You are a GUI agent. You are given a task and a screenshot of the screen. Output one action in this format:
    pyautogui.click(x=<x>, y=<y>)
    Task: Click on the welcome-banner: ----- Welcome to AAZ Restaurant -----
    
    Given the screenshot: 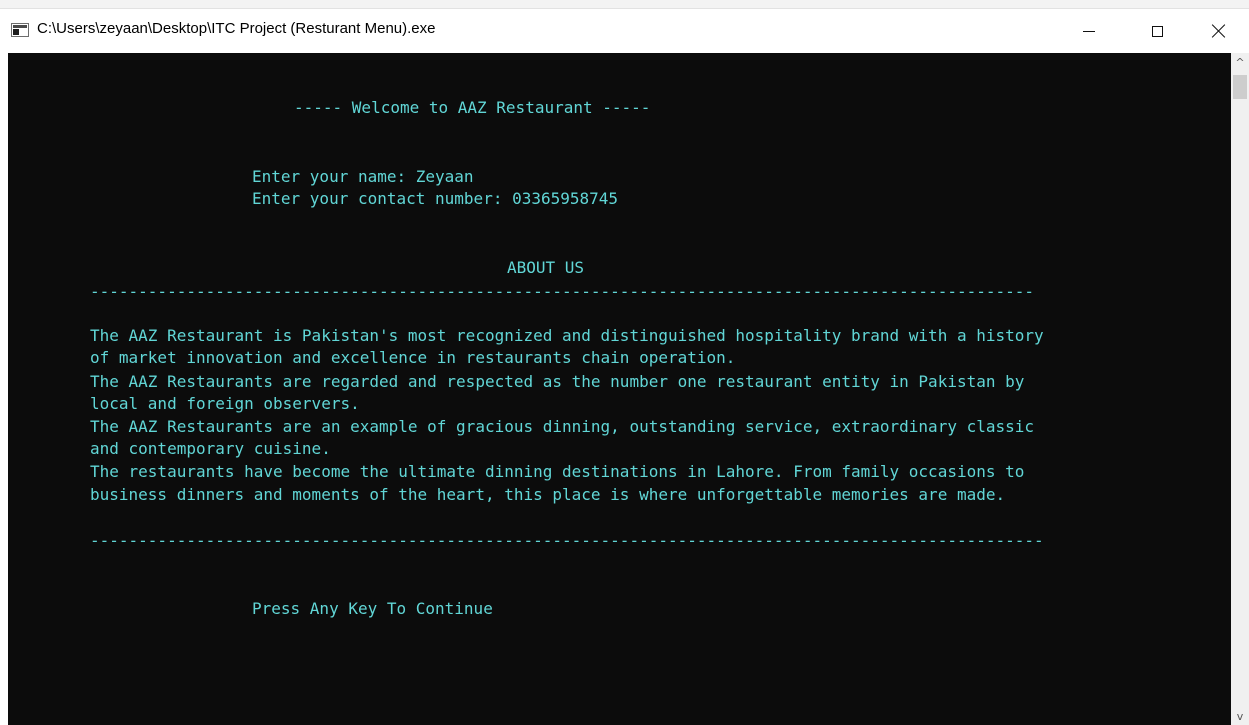 What is the action you would take?
    pyautogui.click(x=472, y=107)
    